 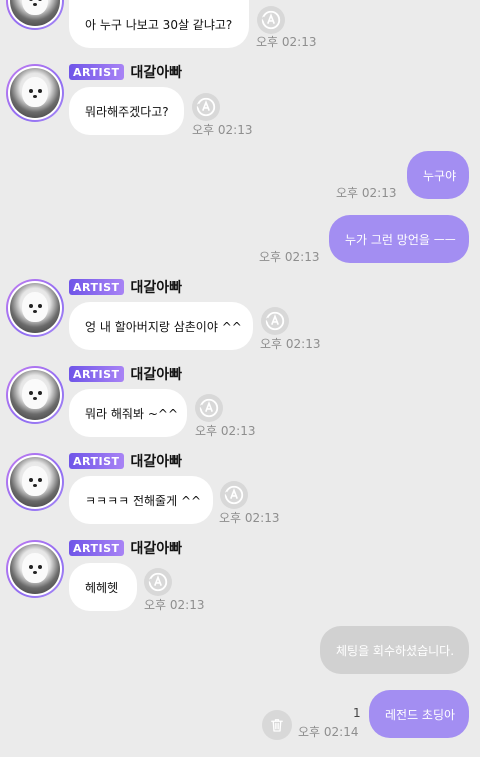 I want to click on trash-icon, so click(x=277, y=725).